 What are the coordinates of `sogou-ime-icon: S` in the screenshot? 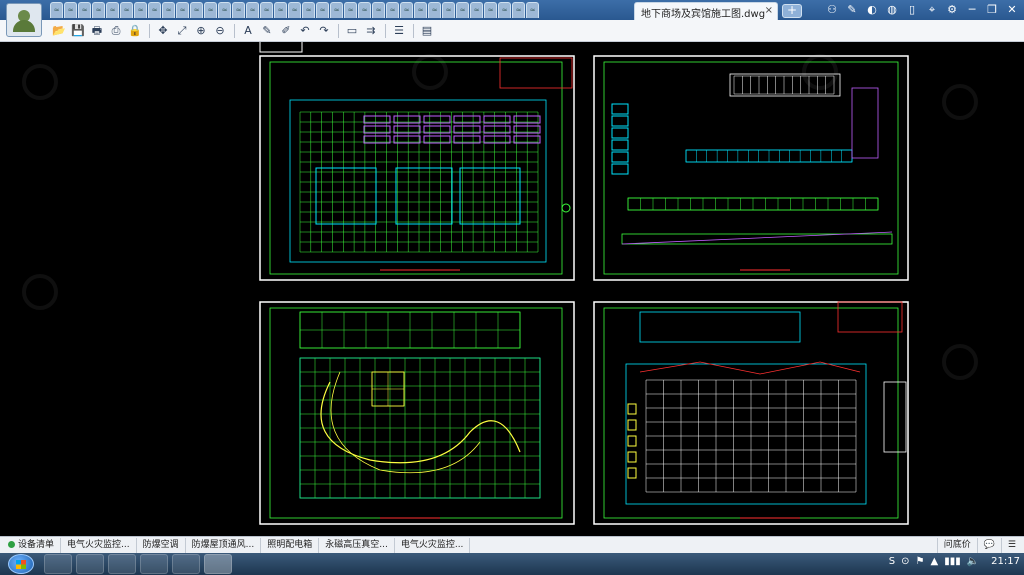 It's located at (892, 561).